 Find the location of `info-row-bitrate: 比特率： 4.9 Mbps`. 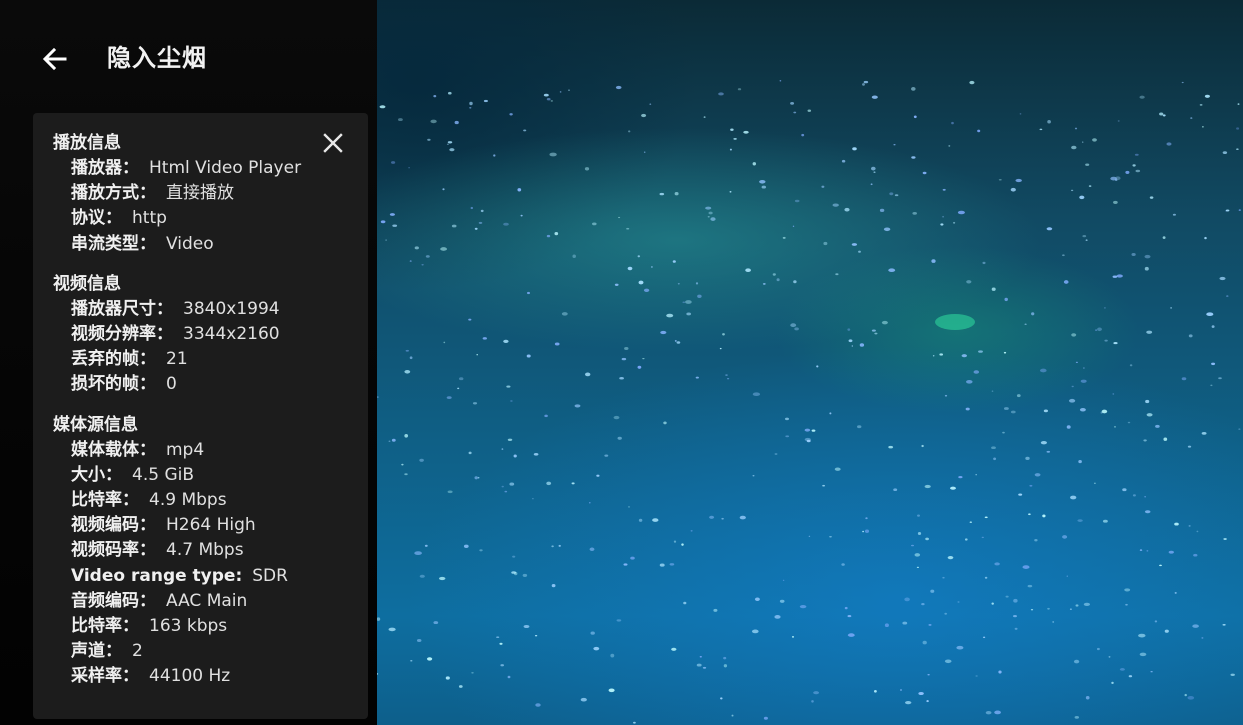

info-row-bitrate: 比特率： 4.9 Mbps is located at coordinates (210, 500).